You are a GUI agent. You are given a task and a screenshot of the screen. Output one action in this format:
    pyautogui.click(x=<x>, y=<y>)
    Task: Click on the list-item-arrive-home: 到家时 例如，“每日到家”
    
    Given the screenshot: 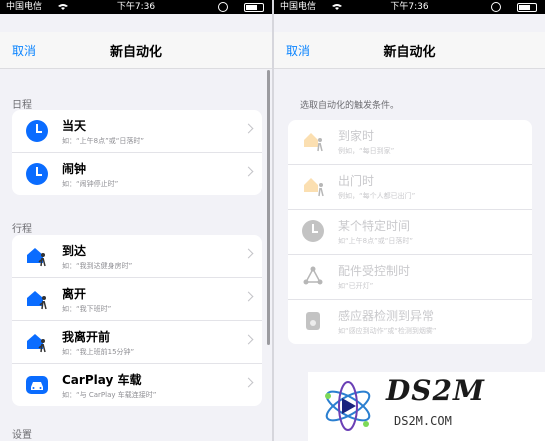 What is the action you would take?
    pyautogui.click(x=410, y=142)
    